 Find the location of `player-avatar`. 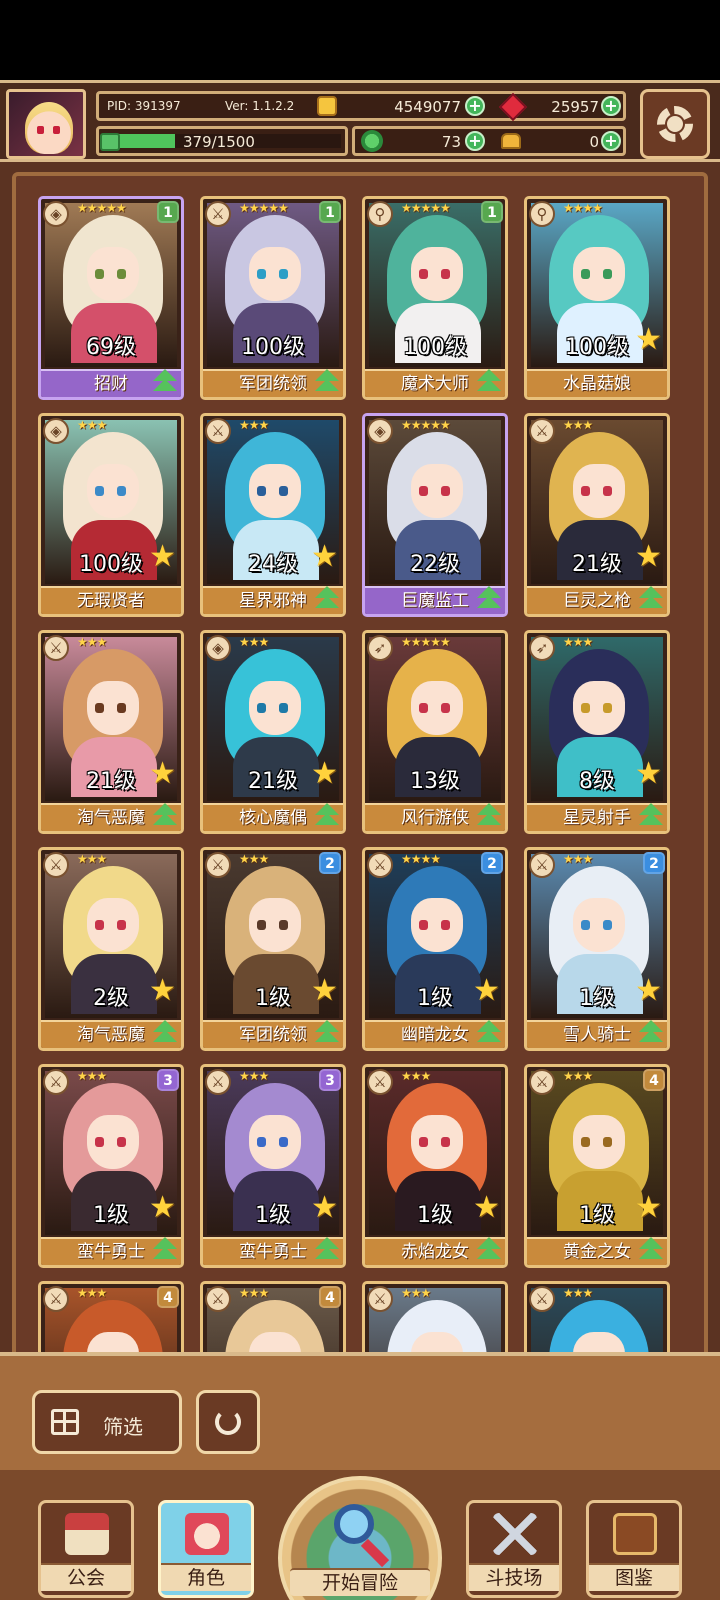

player-avatar is located at coordinates (46, 124).